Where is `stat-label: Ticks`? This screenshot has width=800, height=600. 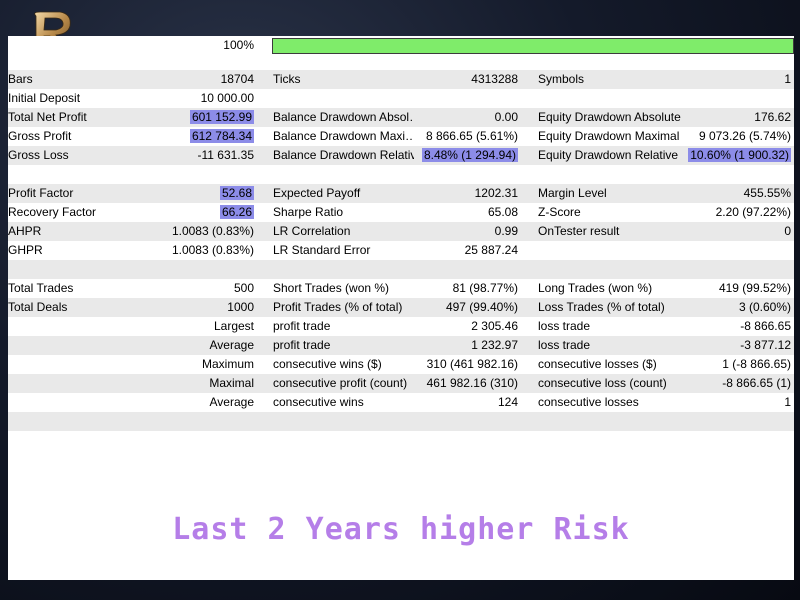 stat-label: Ticks is located at coordinates (287, 79).